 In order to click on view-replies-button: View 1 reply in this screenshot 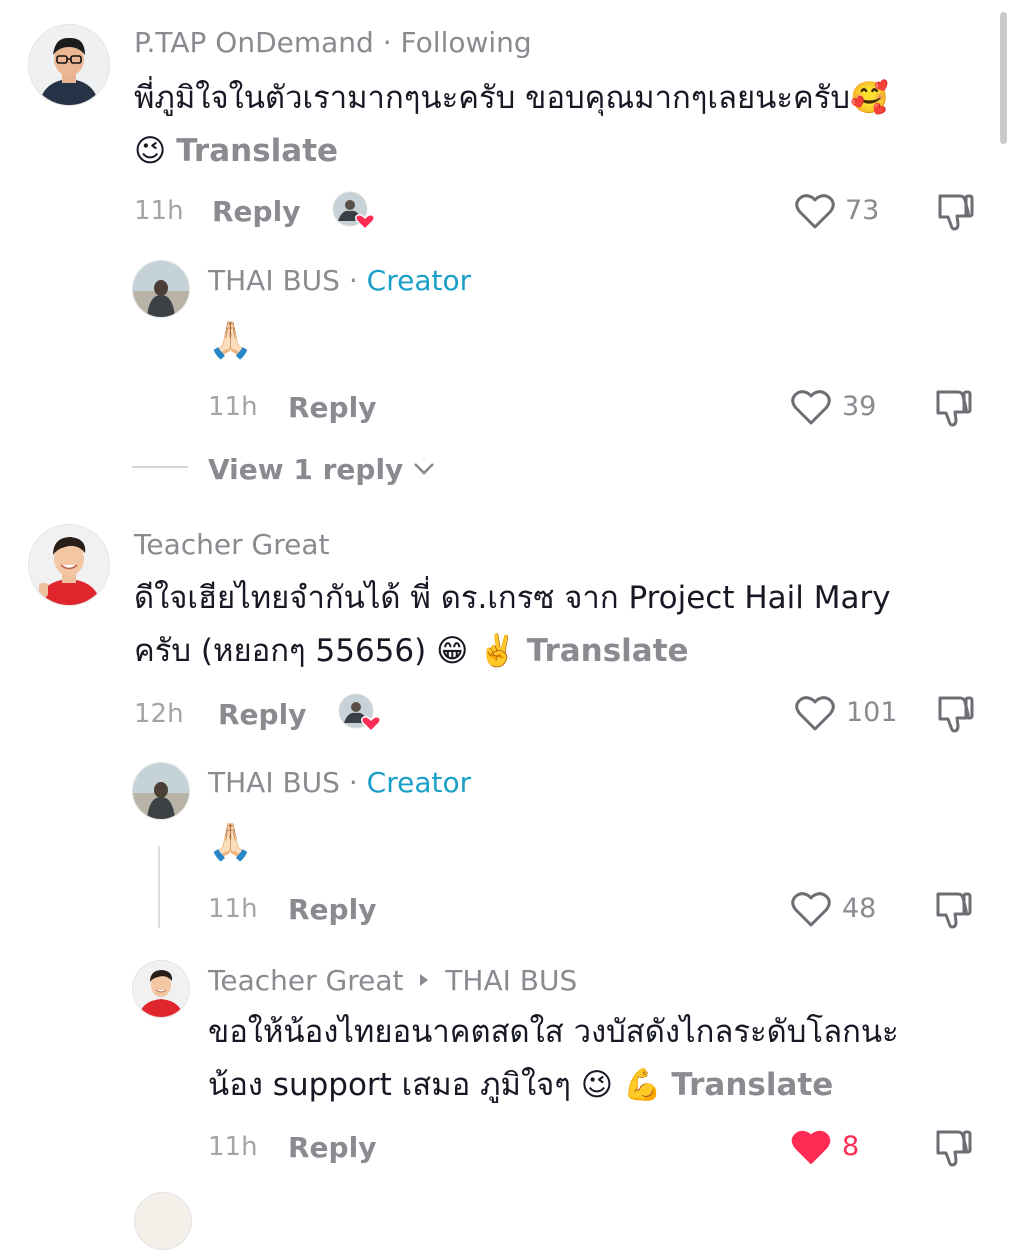, I will do `click(321, 468)`.